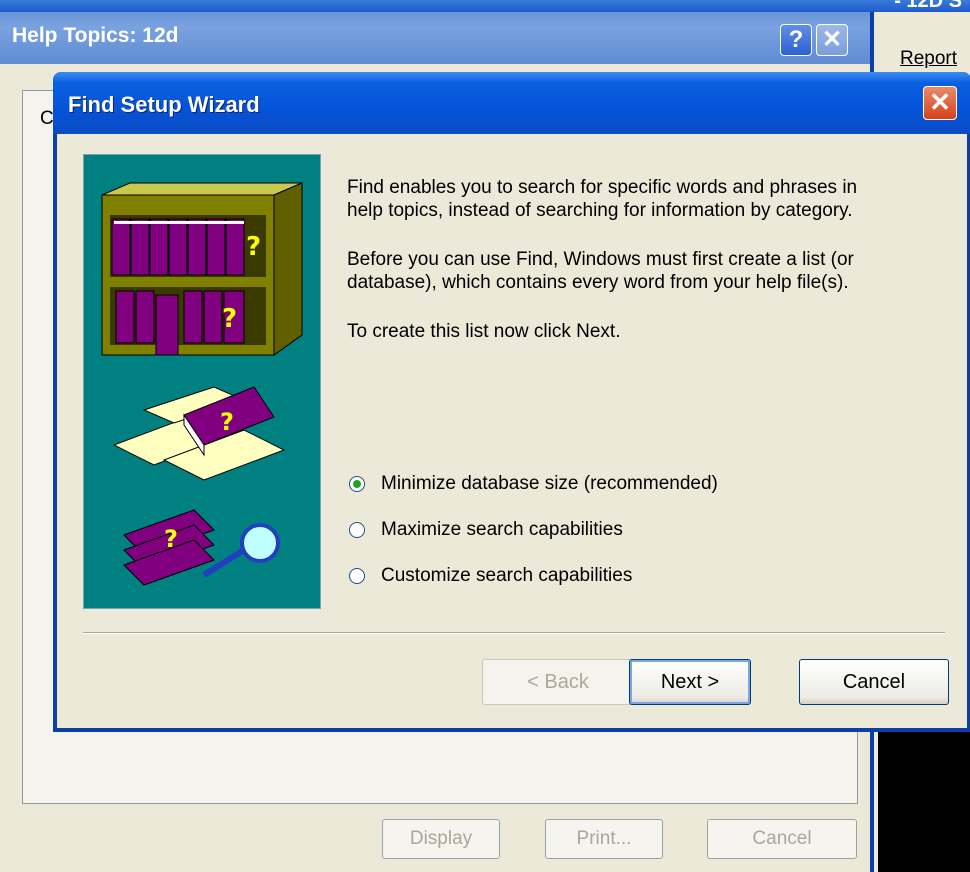  What do you see at coordinates (202, 269) in the screenshot?
I see `bookshelf-icon: ? ?` at bounding box center [202, 269].